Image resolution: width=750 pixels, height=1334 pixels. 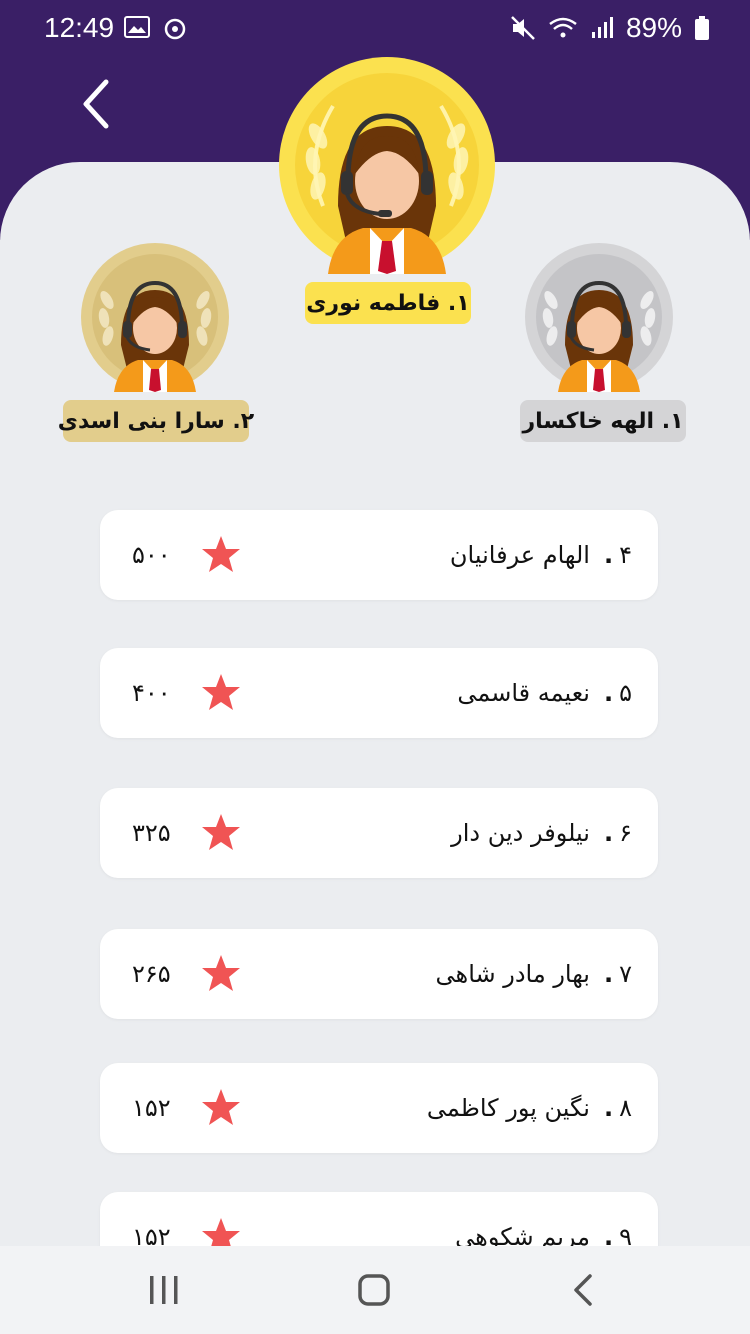 What do you see at coordinates (602, 27) in the screenshot?
I see `signal-icon` at bounding box center [602, 27].